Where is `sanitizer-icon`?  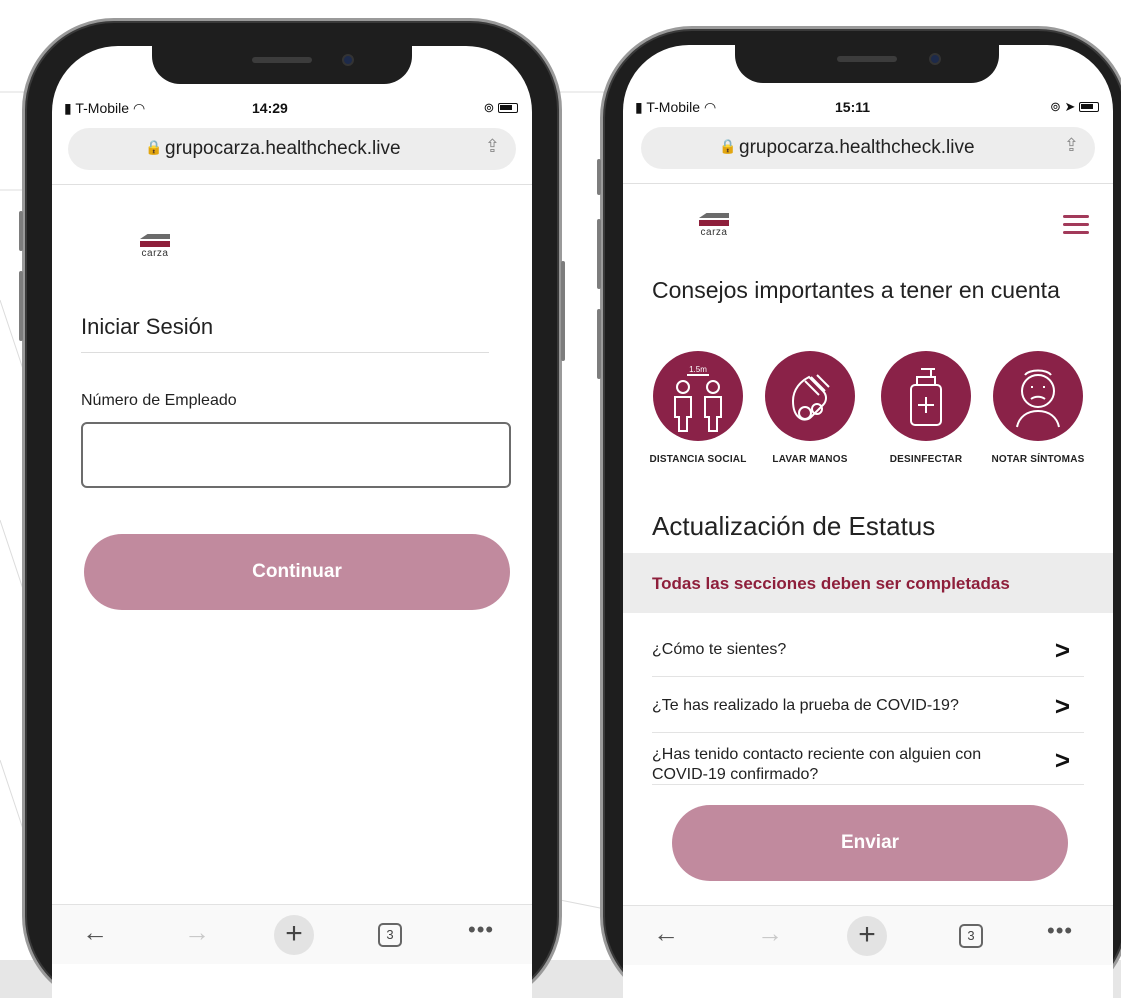
sanitizer-icon is located at coordinates (926, 396).